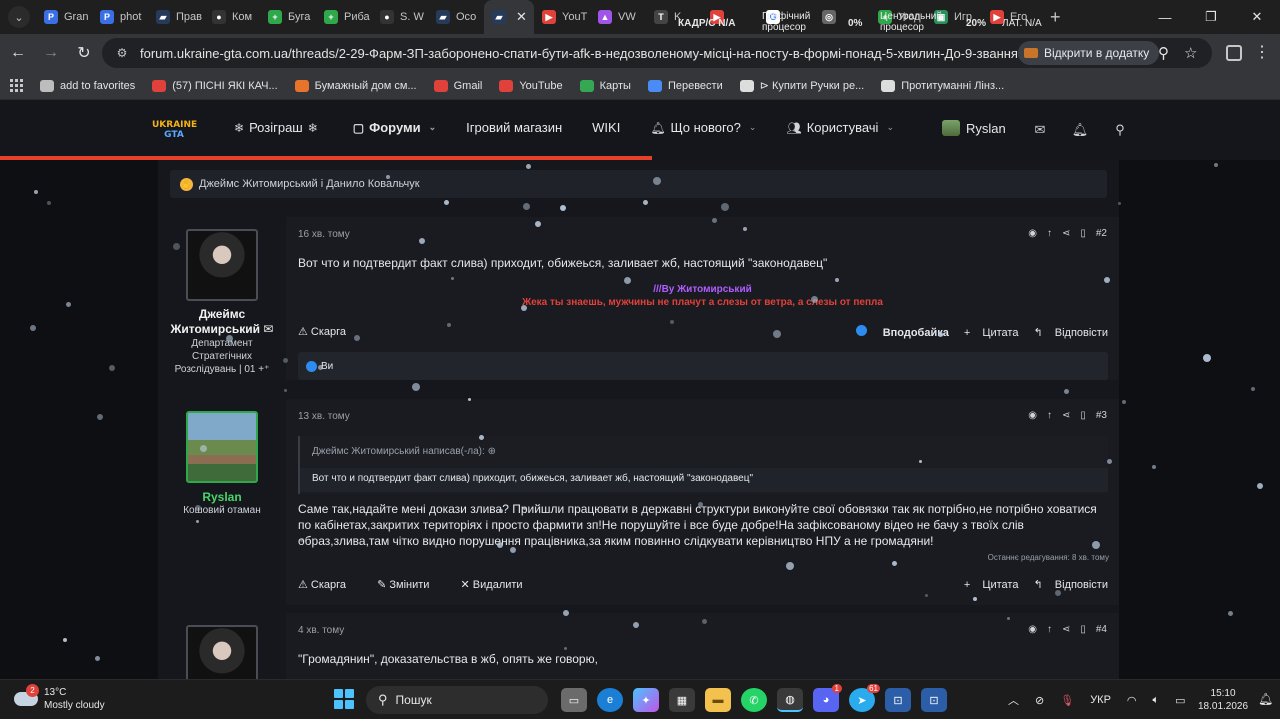  Describe the element at coordinates (1257, 17) in the screenshot. I see `close-window-icon: ✕` at that location.